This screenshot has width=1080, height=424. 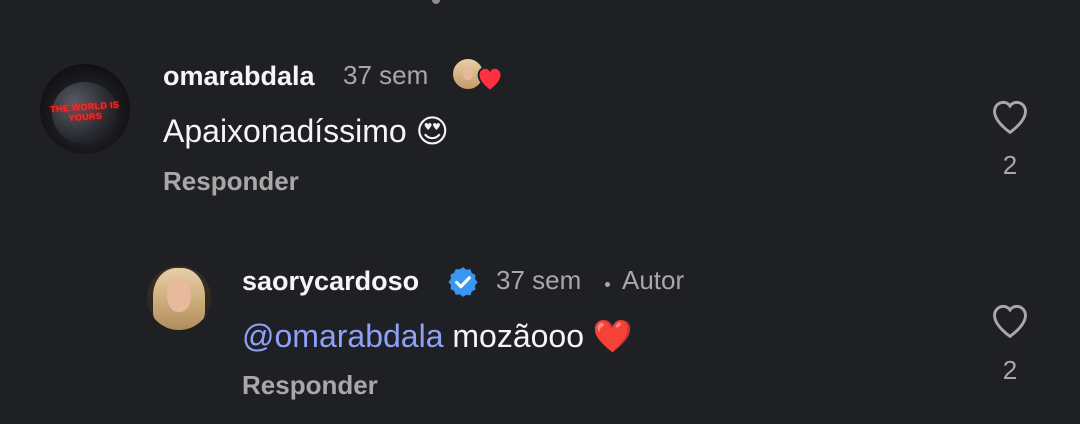 I want to click on author-liked-badge, so click(x=480, y=76).